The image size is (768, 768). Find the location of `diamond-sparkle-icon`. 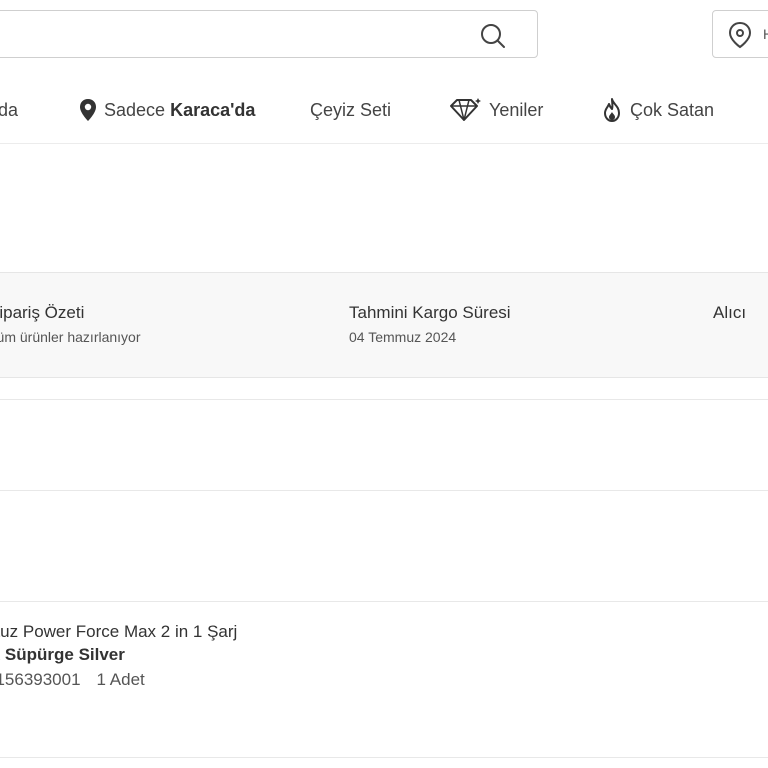

diamond-sparkle-icon is located at coordinates (465, 109).